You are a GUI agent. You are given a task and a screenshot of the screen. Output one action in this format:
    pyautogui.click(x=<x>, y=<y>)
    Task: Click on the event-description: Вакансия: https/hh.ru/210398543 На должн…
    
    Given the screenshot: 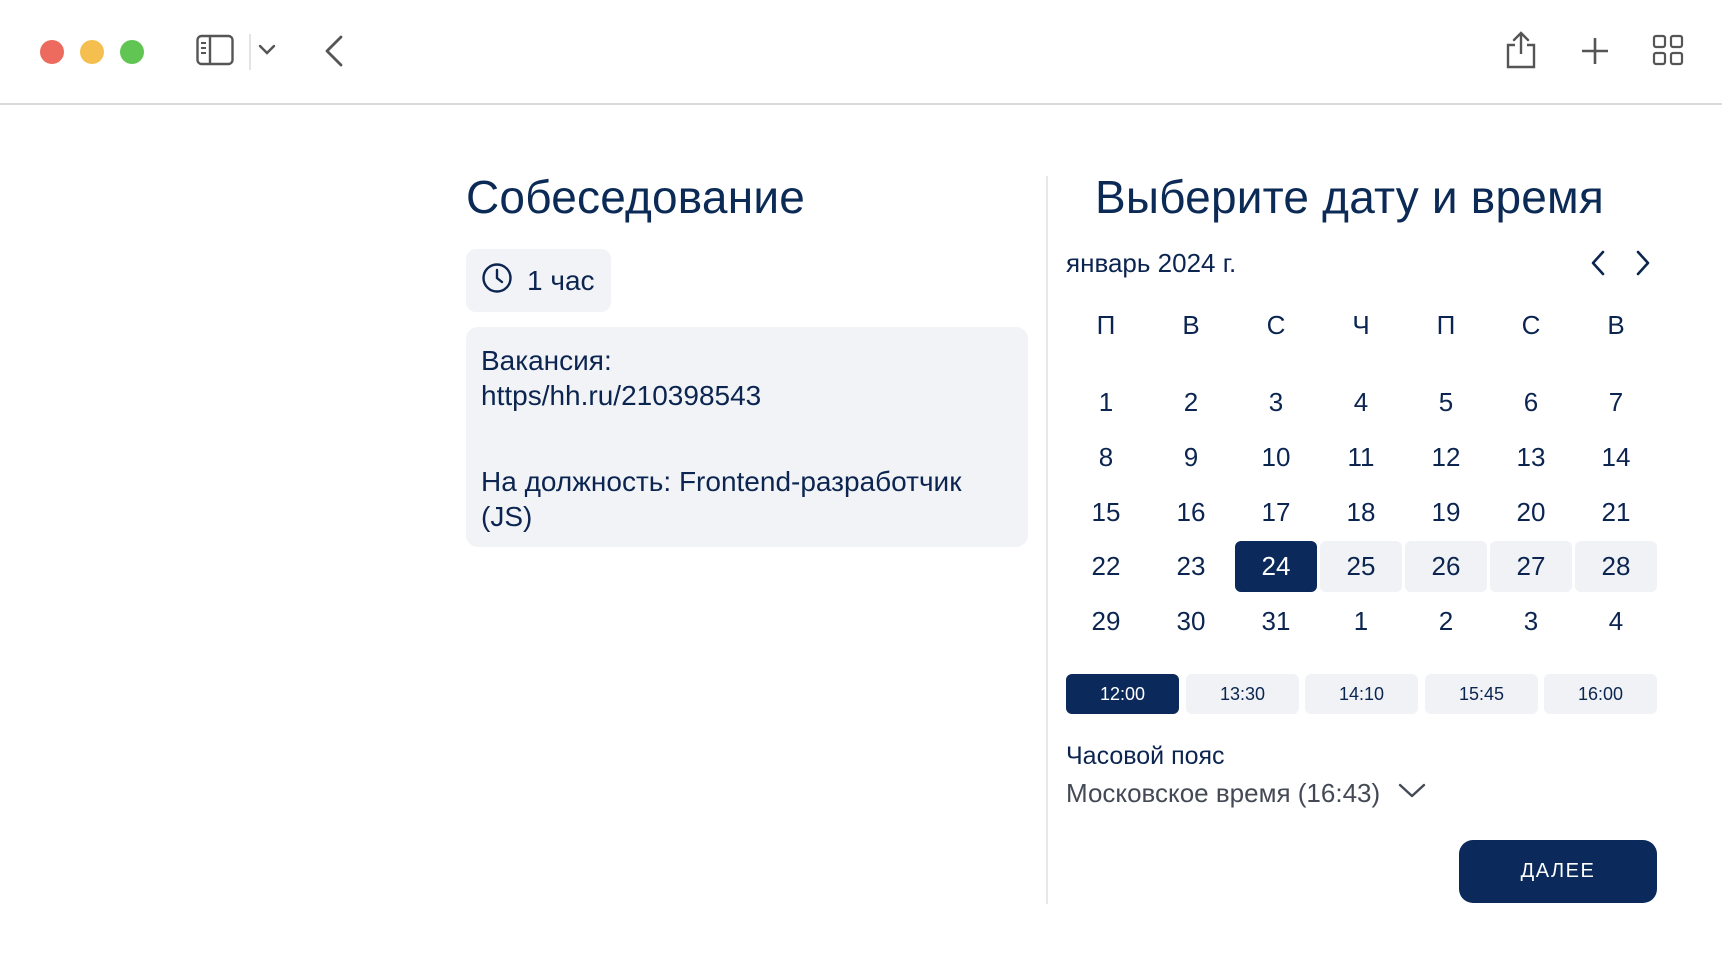 What is the action you would take?
    pyautogui.click(x=747, y=437)
    